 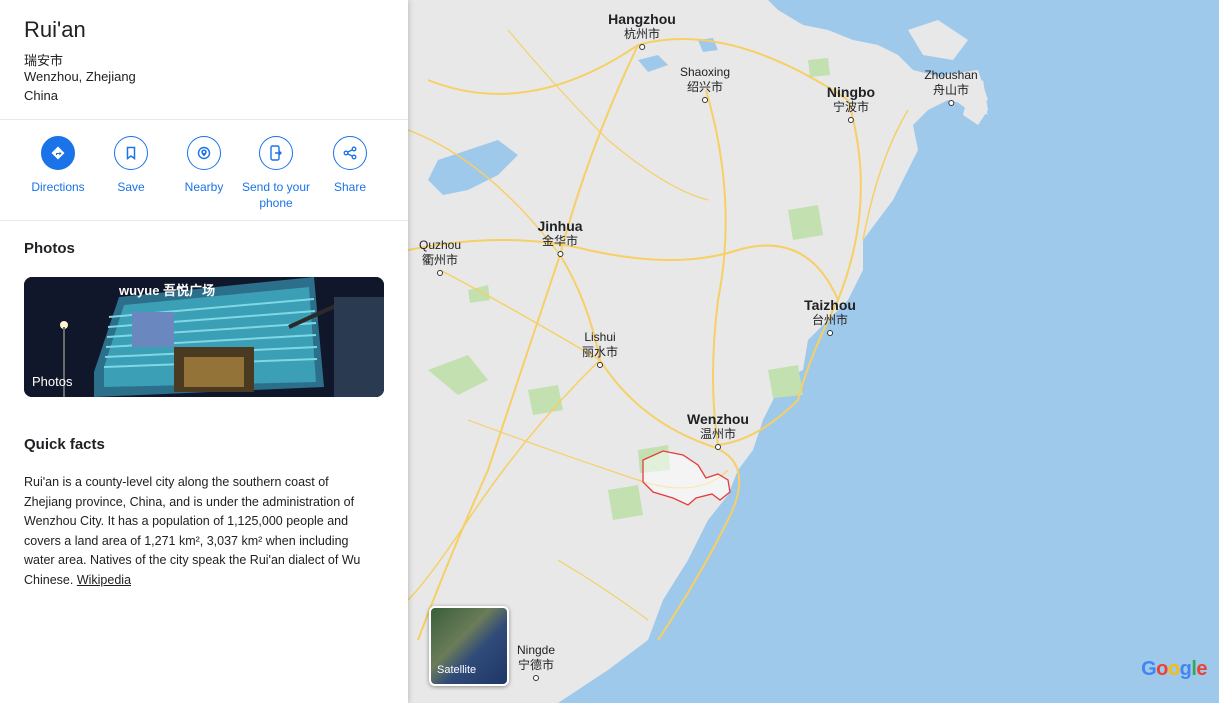 What do you see at coordinates (55, 29) in the screenshot?
I see `place-title: Rui'an` at bounding box center [55, 29].